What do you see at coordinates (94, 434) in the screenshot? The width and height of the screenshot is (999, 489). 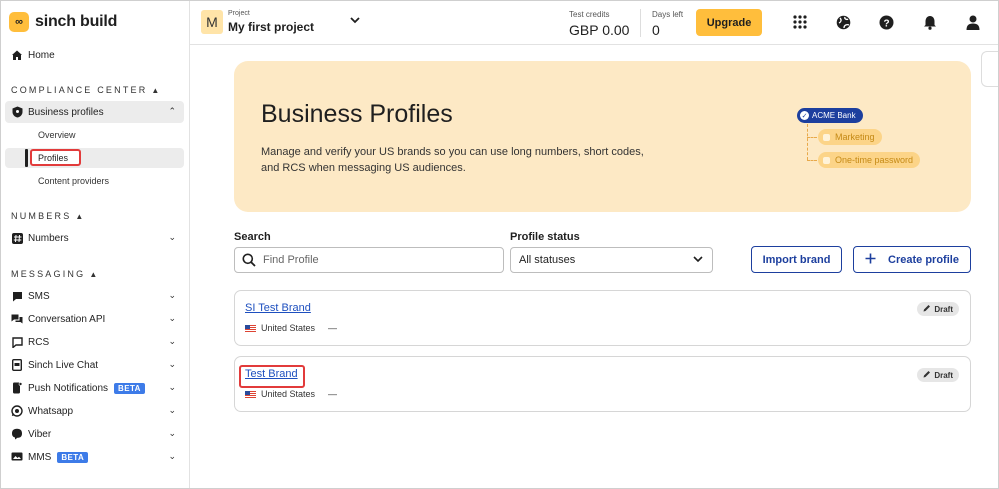 I see `sidebar-item-viber: Viber ⌄` at bounding box center [94, 434].